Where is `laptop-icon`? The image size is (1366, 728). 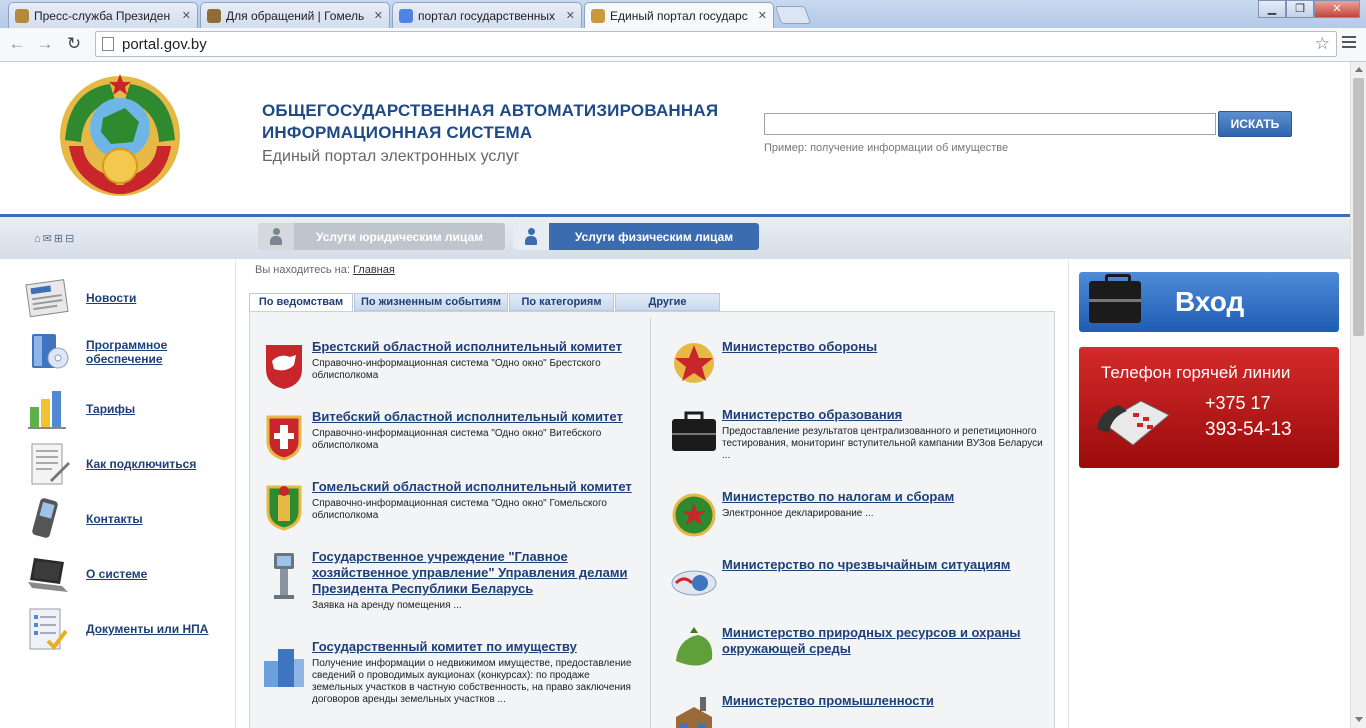 laptop-icon is located at coordinates (48, 575).